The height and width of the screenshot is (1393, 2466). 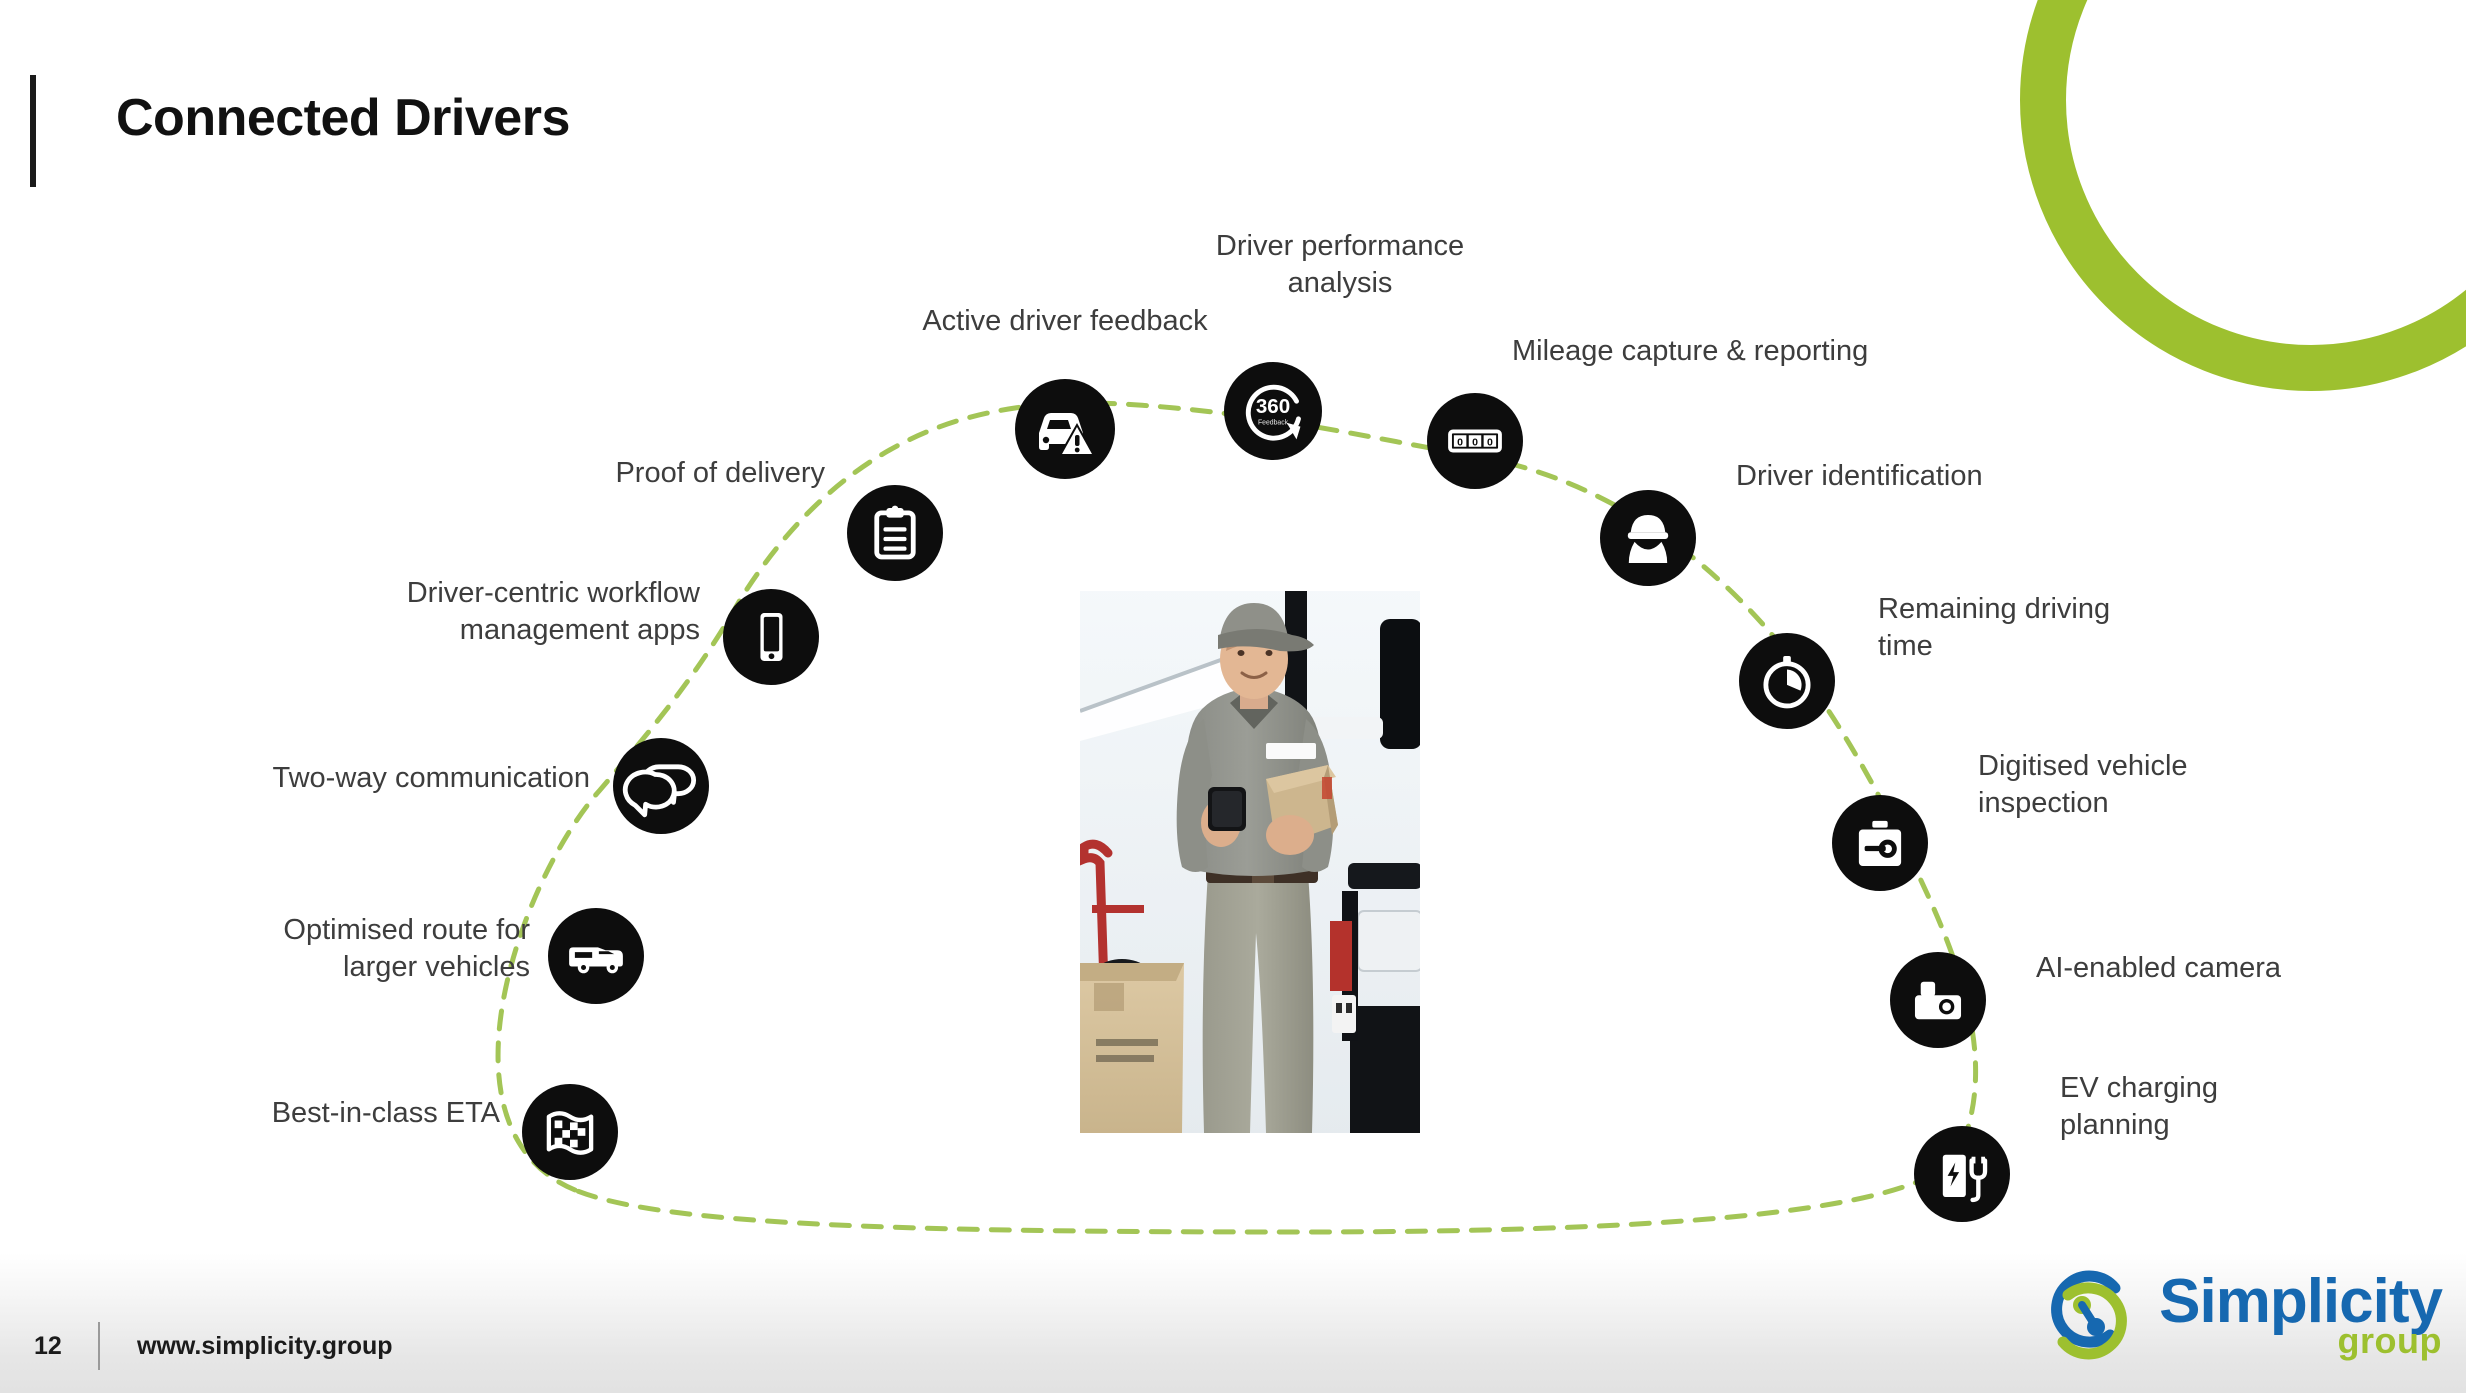 I want to click on stopwatch-icon, so click(x=1787, y=682).